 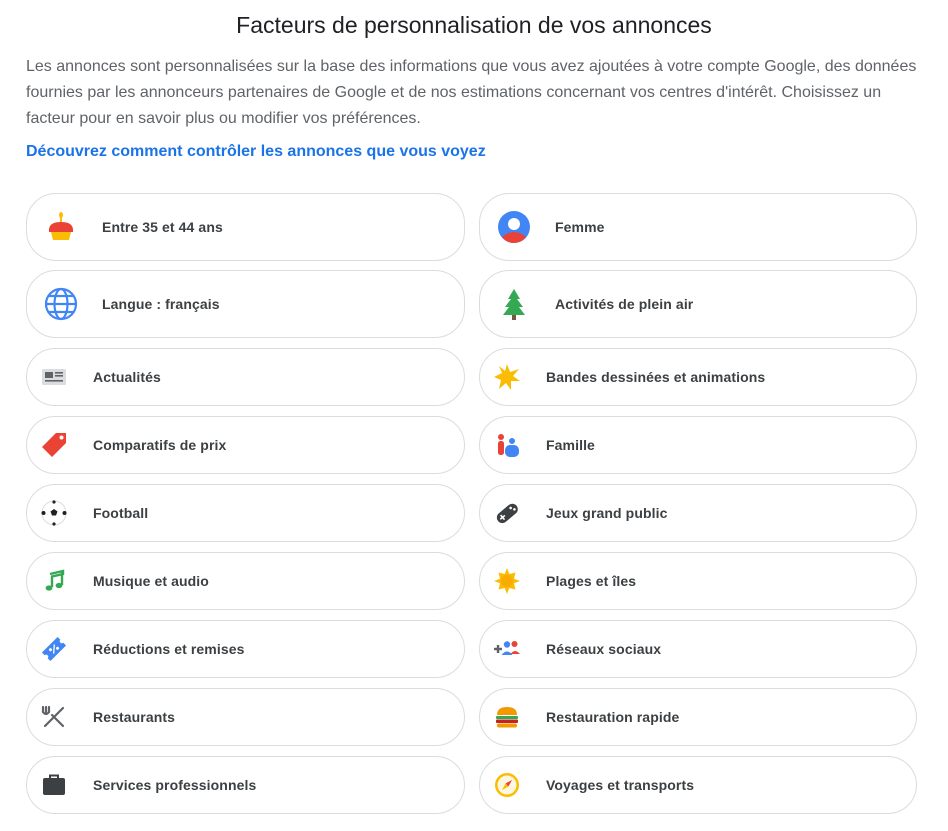 I want to click on factor-label: Services professionnels, so click(x=175, y=785).